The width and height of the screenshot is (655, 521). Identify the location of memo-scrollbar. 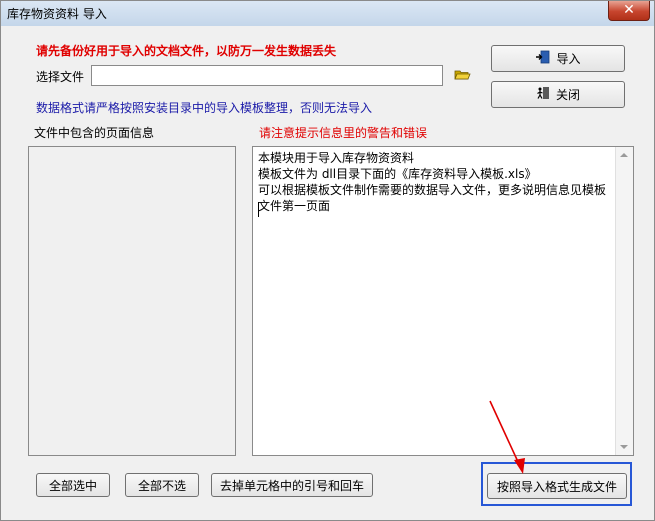
(624, 301).